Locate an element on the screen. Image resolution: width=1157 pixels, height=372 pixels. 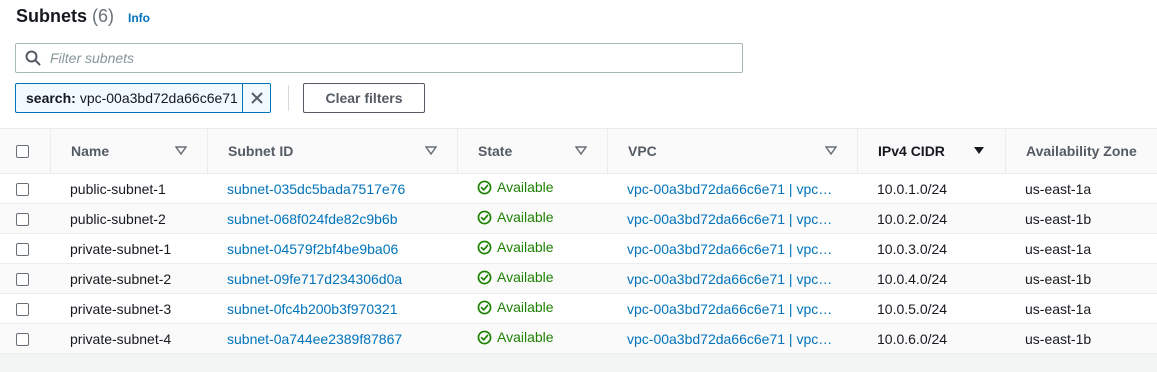
filter-token-key: search: is located at coordinates (51, 98).